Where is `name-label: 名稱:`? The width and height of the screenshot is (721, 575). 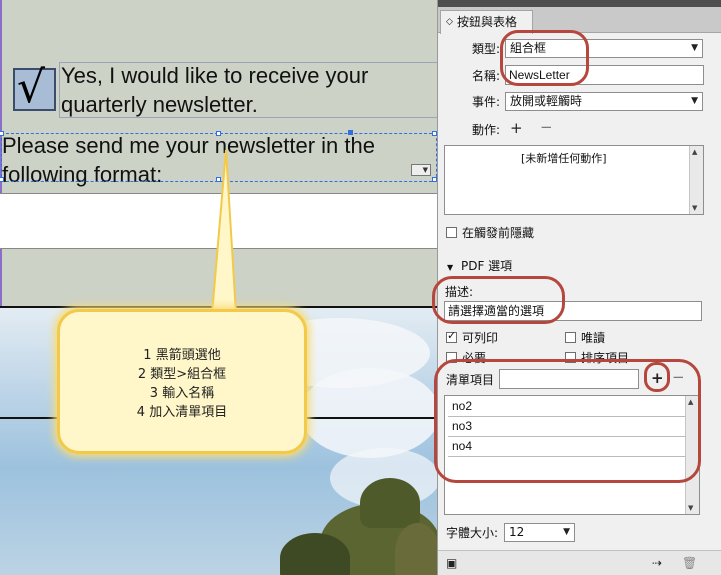 name-label: 名稱: is located at coordinates (486, 76).